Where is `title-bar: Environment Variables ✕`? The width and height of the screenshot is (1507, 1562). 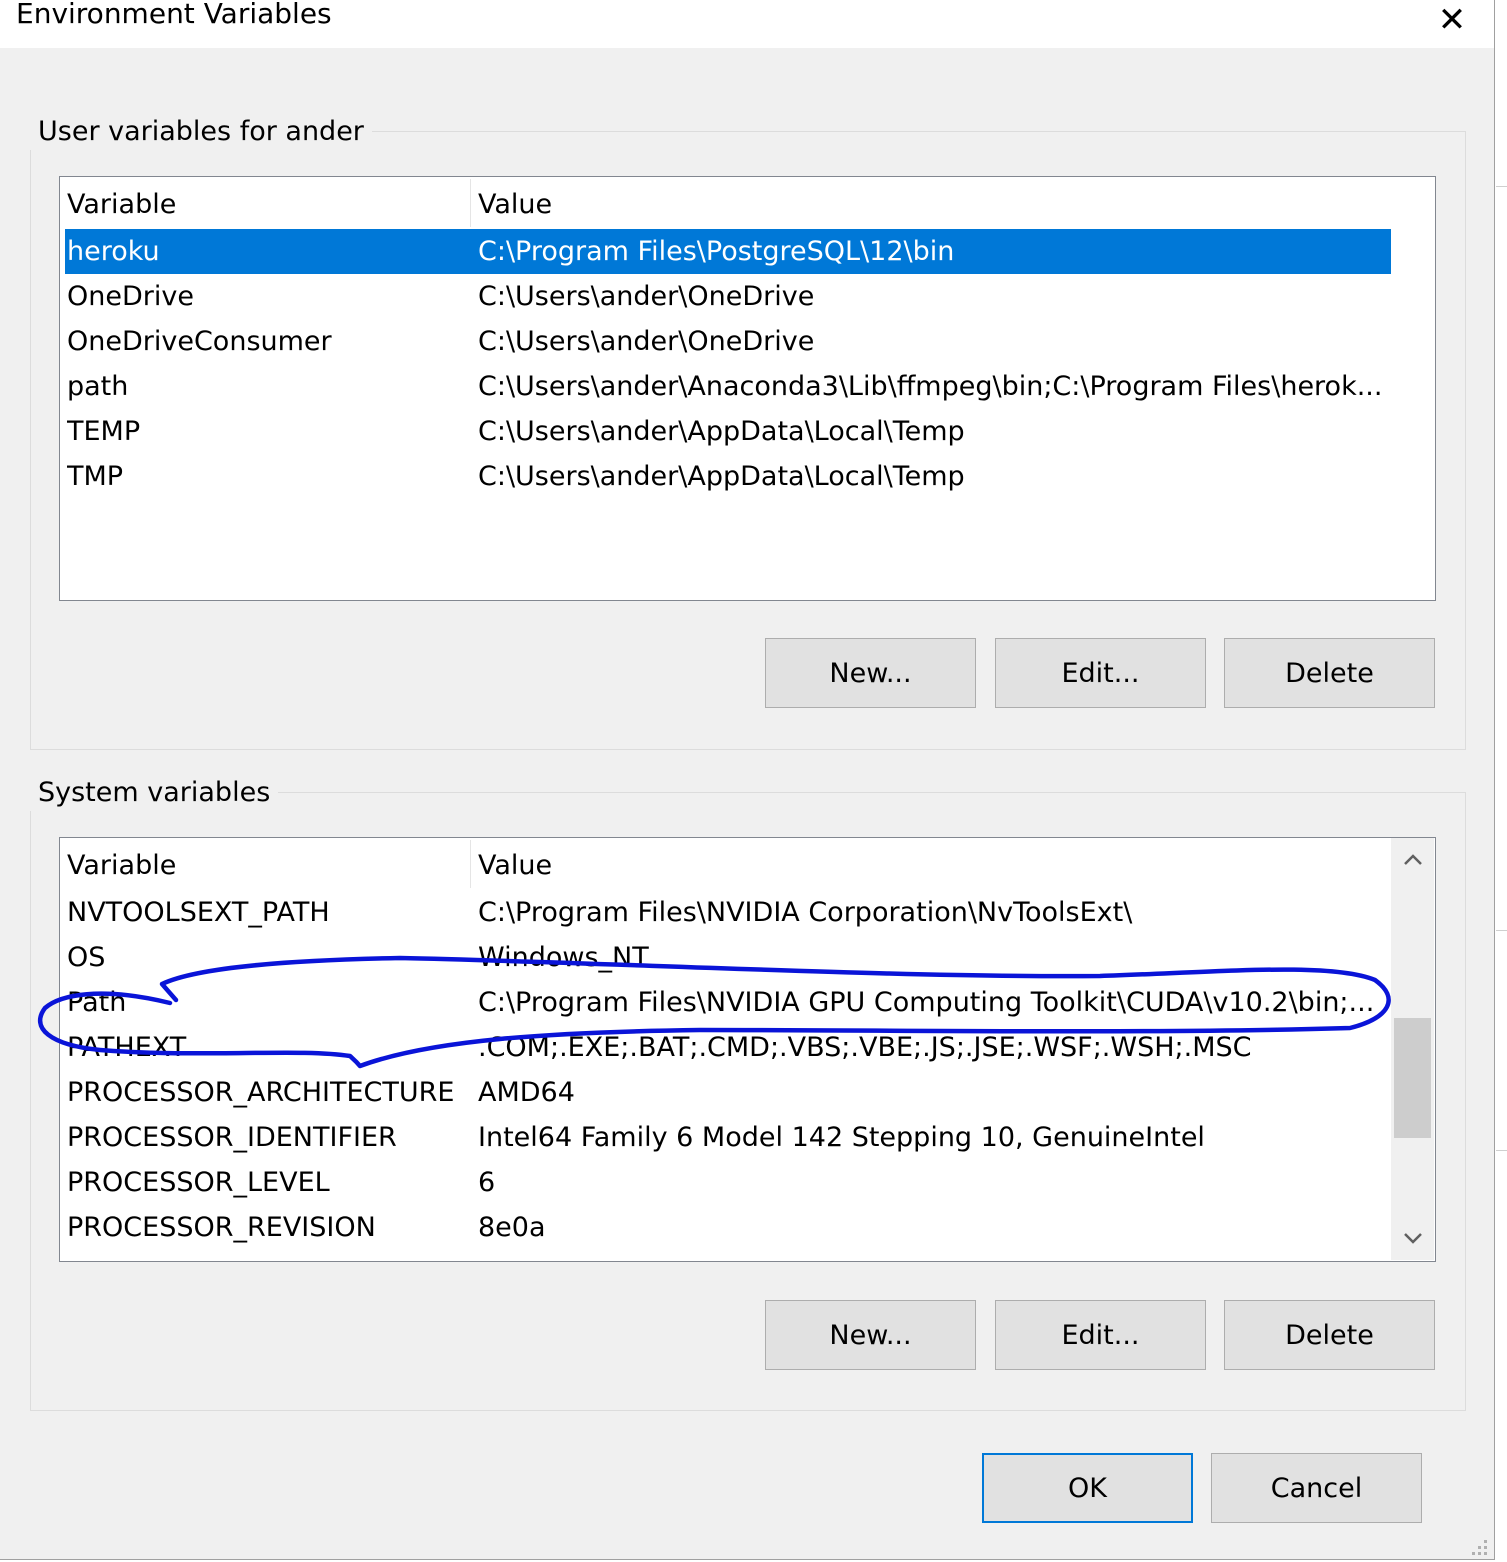 title-bar: Environment Variables ✕ is located at coordinates (747, 24).